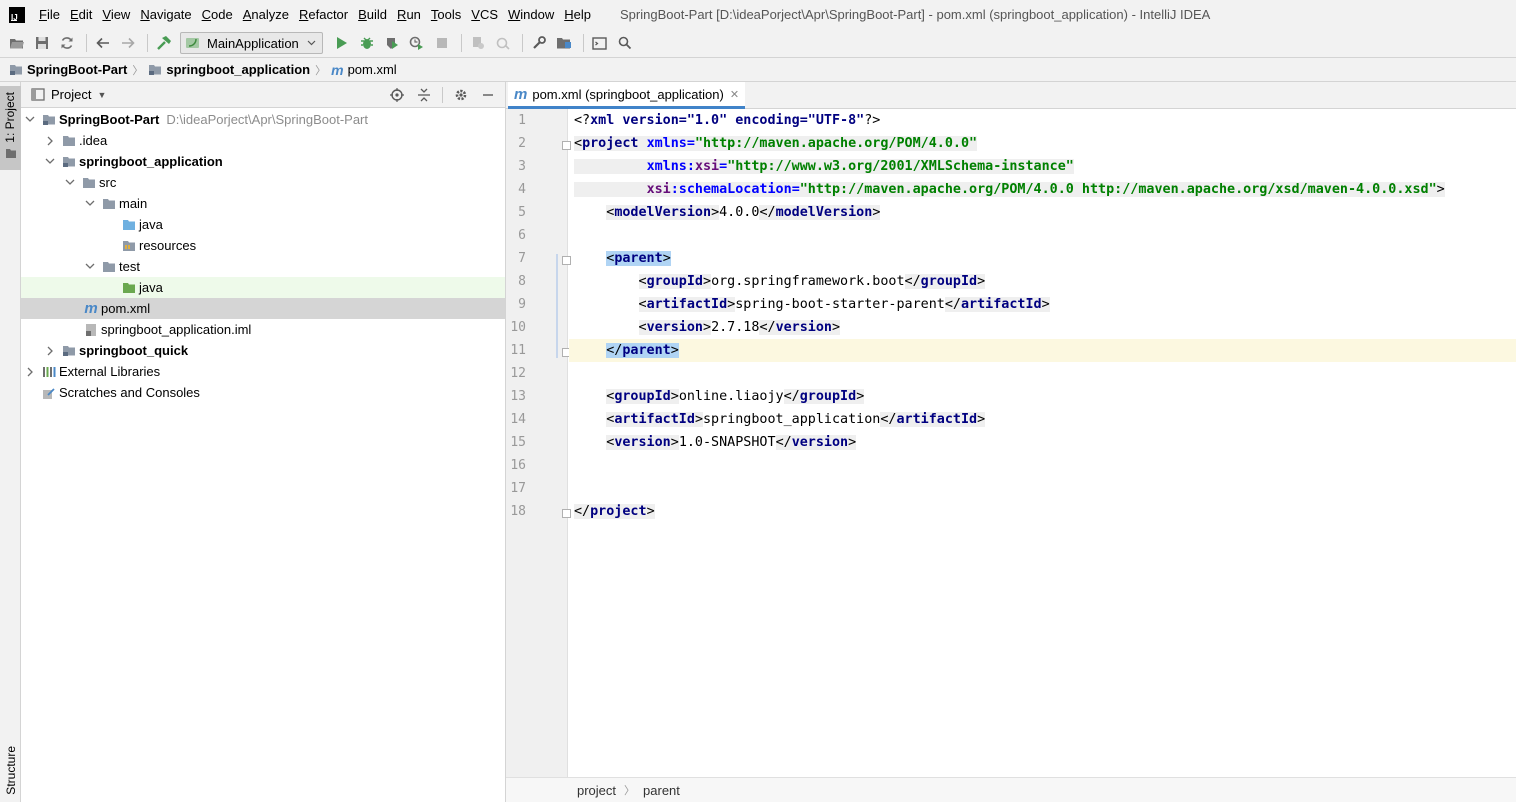  What do you see at coordinates (67, 43) in the screenshot?
I see `synchronize-icon` at bounding box center [67, 43].